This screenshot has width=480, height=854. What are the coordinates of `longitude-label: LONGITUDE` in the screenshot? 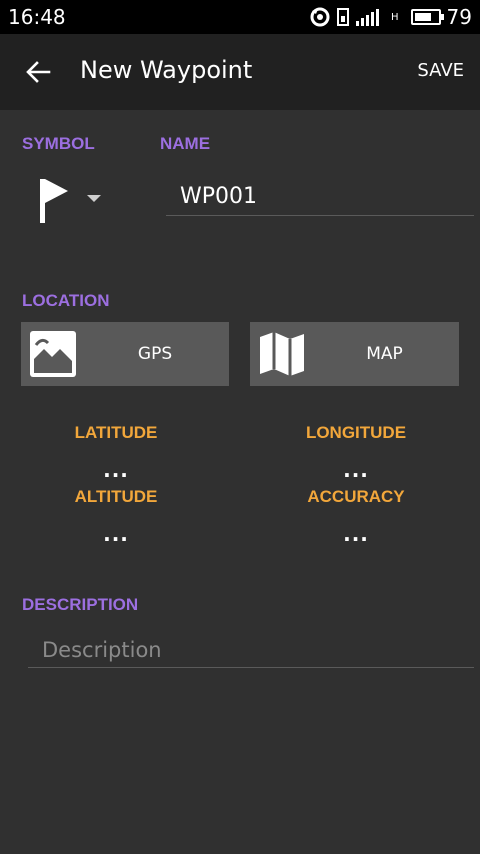 It's located at (356, 432).